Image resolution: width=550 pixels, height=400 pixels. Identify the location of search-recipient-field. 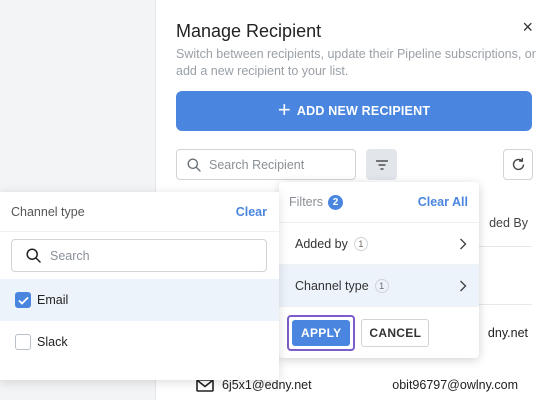
(266, 164).